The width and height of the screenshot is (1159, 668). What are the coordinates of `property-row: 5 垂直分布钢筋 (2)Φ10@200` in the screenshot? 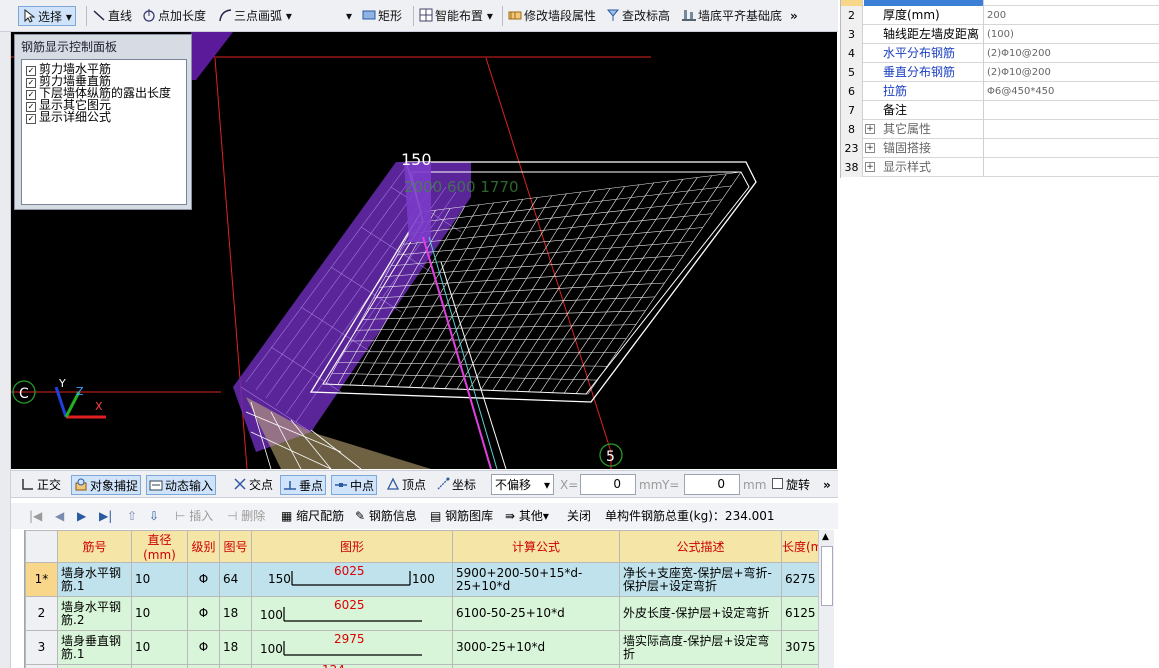 It's located at (1000, 72).